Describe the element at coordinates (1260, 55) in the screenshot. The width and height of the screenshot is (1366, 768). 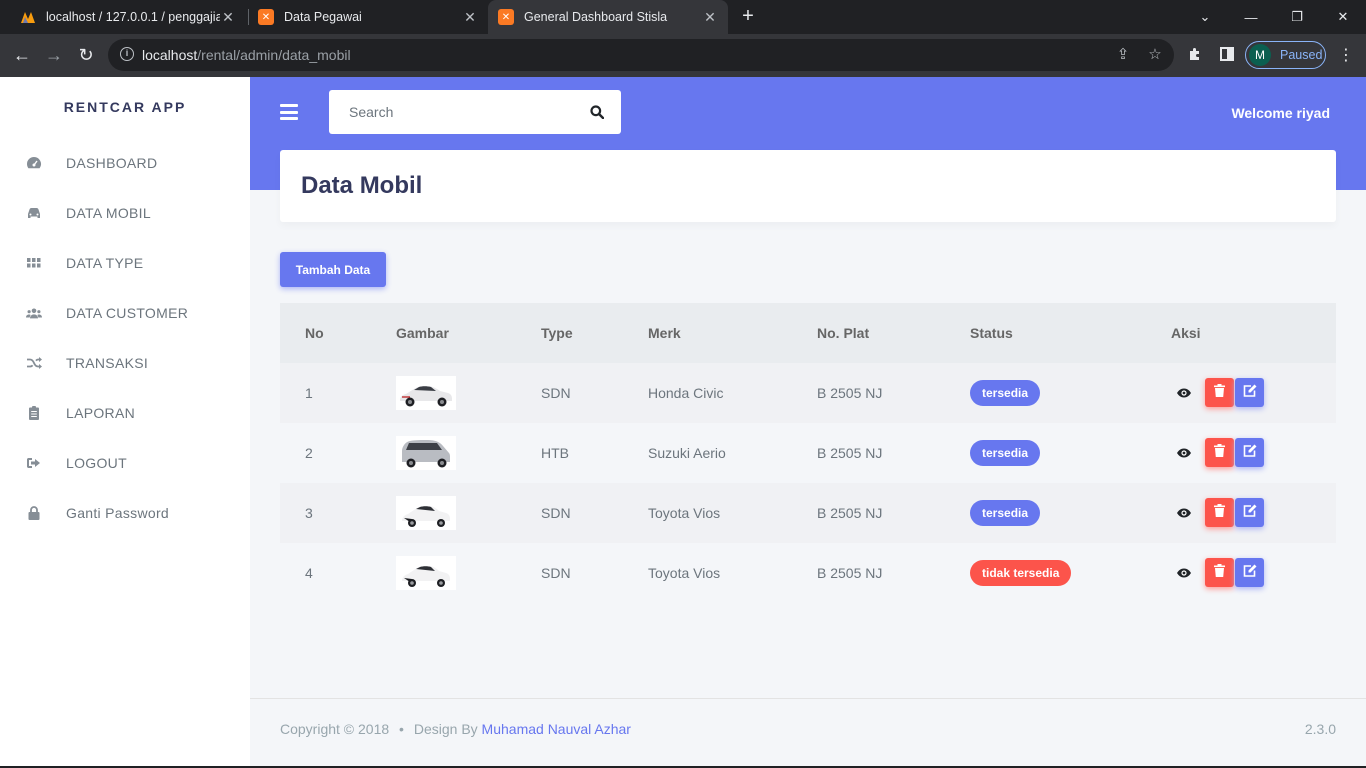
I see `avatar: M` at that location.